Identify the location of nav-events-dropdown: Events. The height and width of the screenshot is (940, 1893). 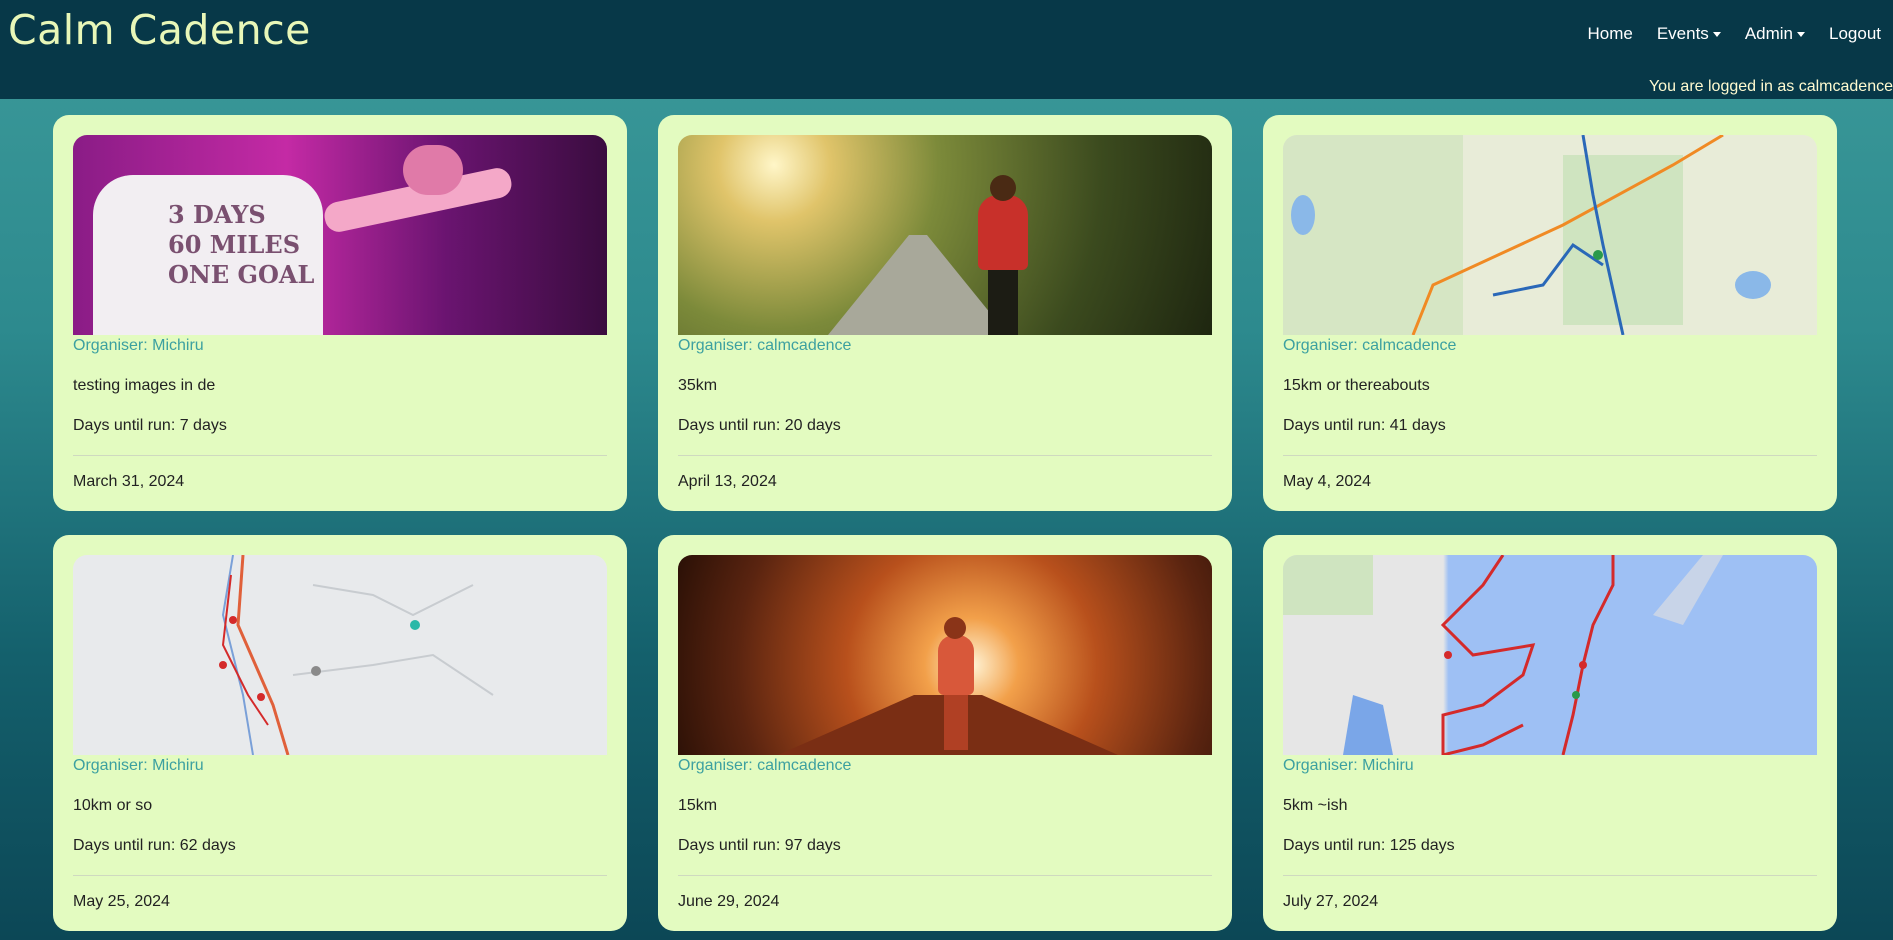
(1689, 34).